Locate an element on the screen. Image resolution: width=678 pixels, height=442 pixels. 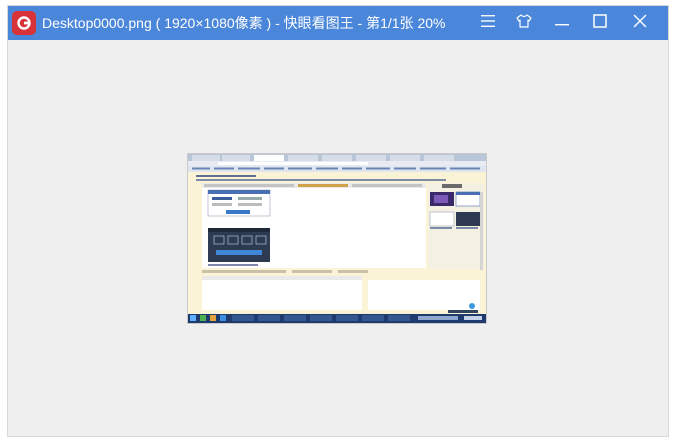
minimize-button is located at coordinates (562, 23).